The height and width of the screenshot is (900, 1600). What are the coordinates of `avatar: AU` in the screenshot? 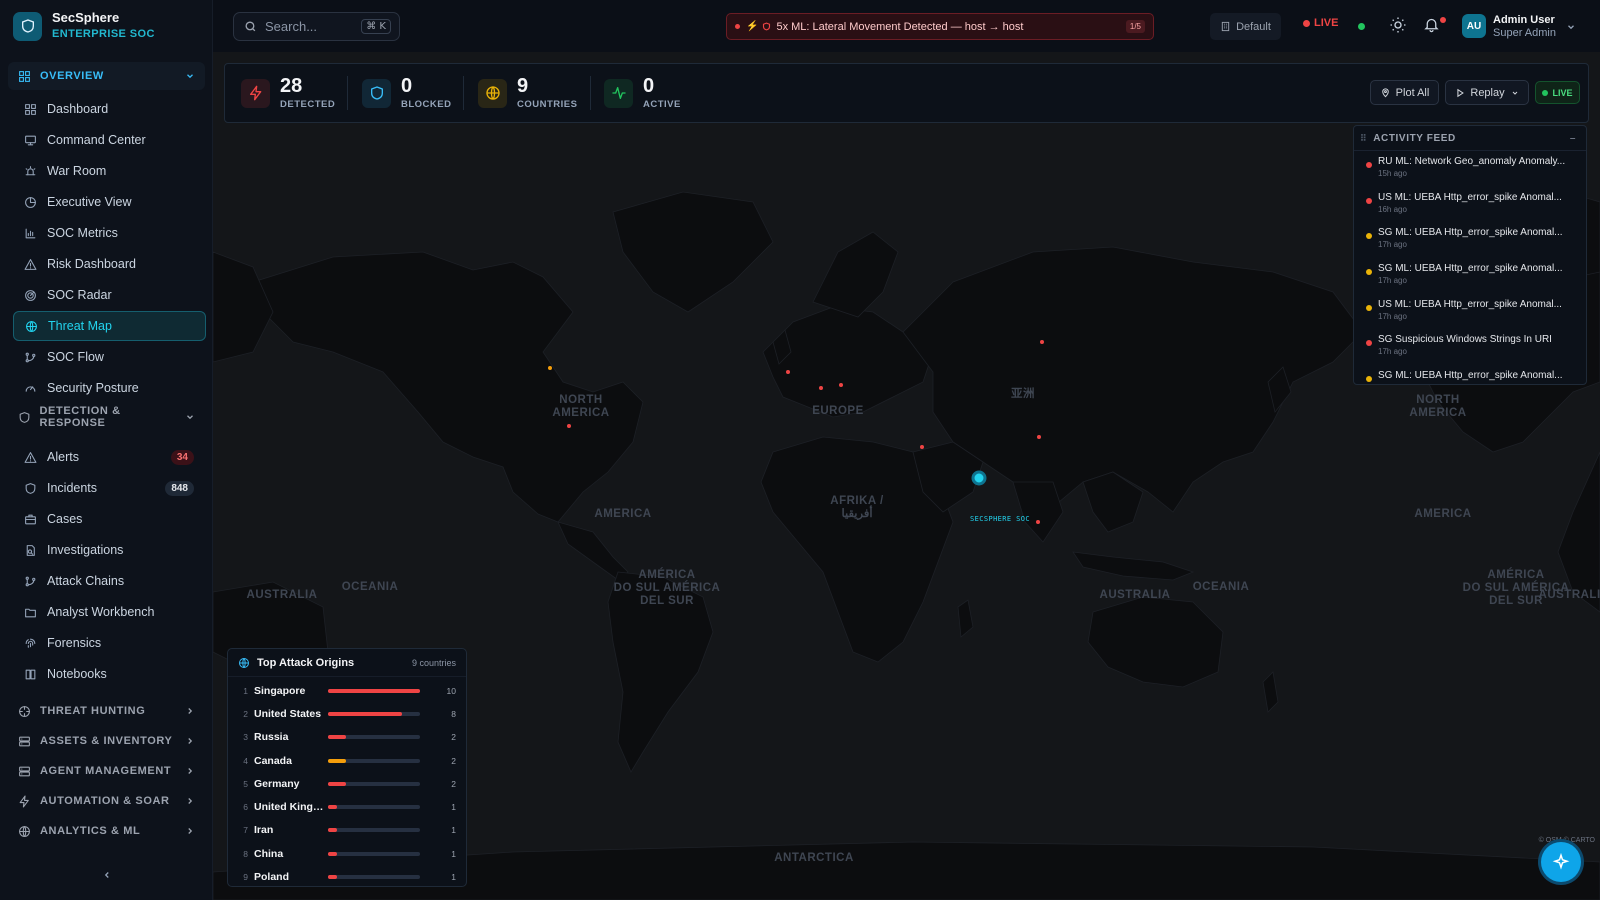 It's located at (1474, 26).